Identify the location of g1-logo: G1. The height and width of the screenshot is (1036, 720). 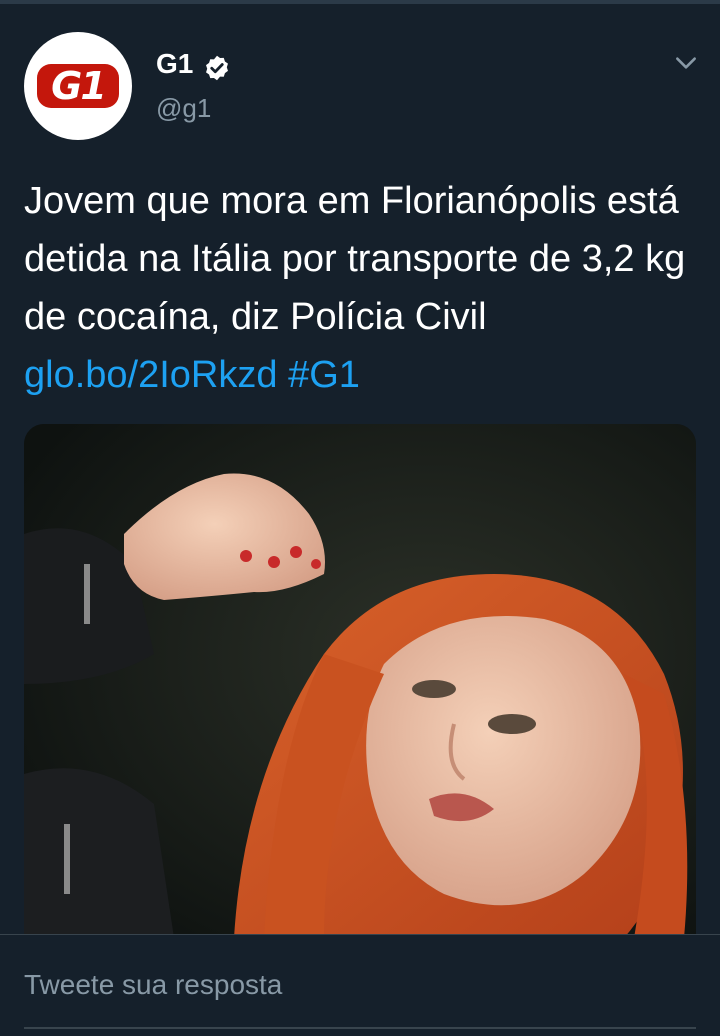
(78, 86).